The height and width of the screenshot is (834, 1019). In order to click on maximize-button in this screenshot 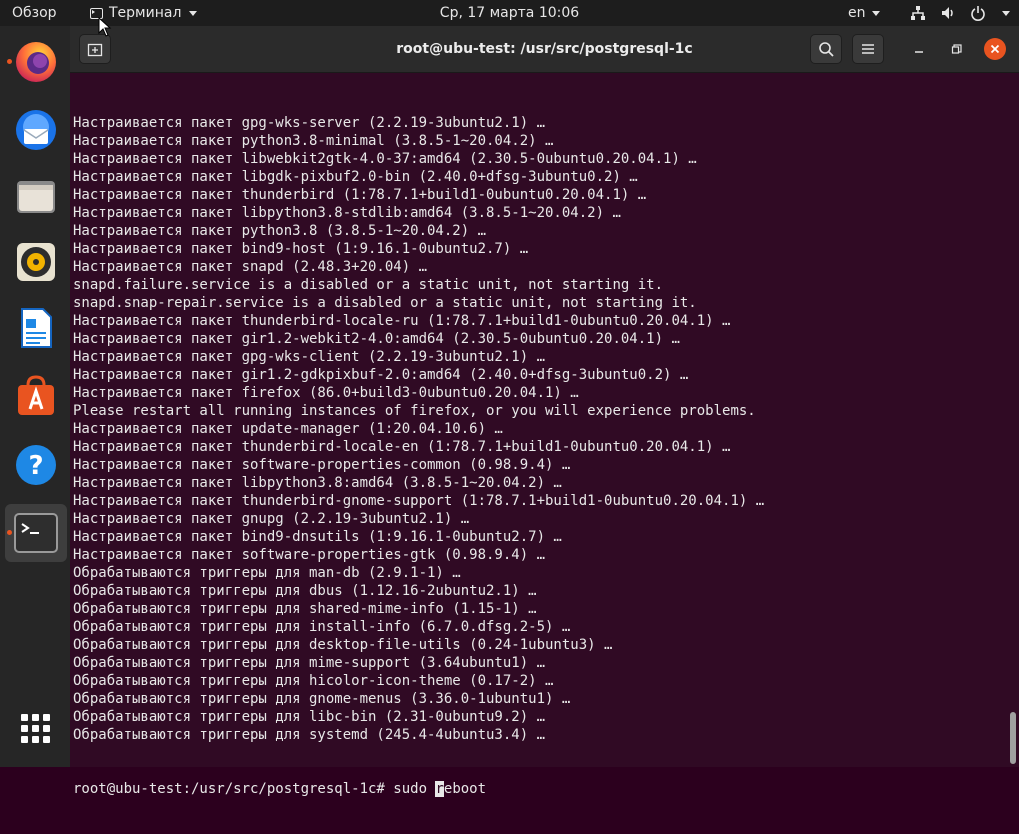, I will do `click(957, 49)`.